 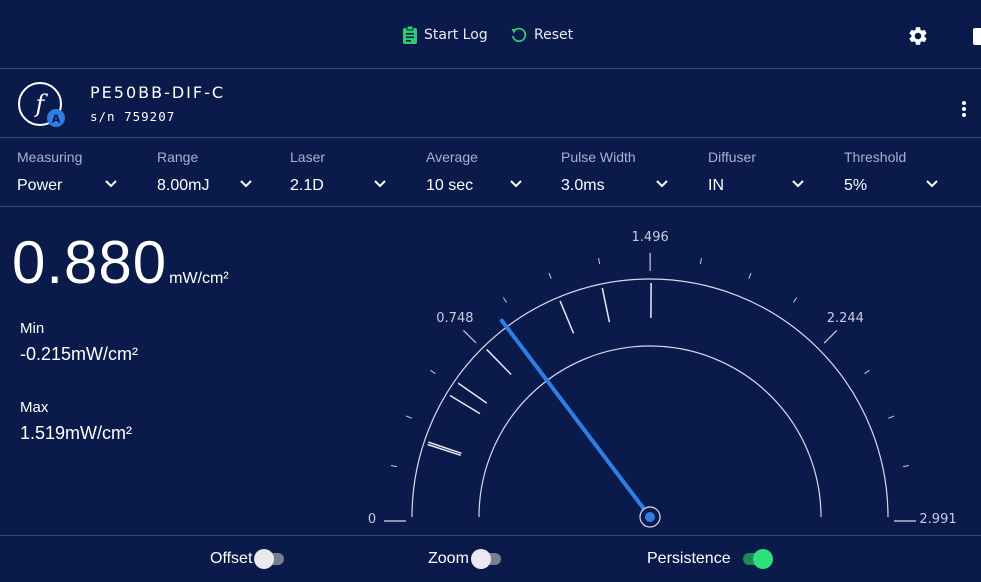 What do you see at coordinates (519, 35) in the screenshot?
I see `reset-icon` at bounding box center [519, 35].